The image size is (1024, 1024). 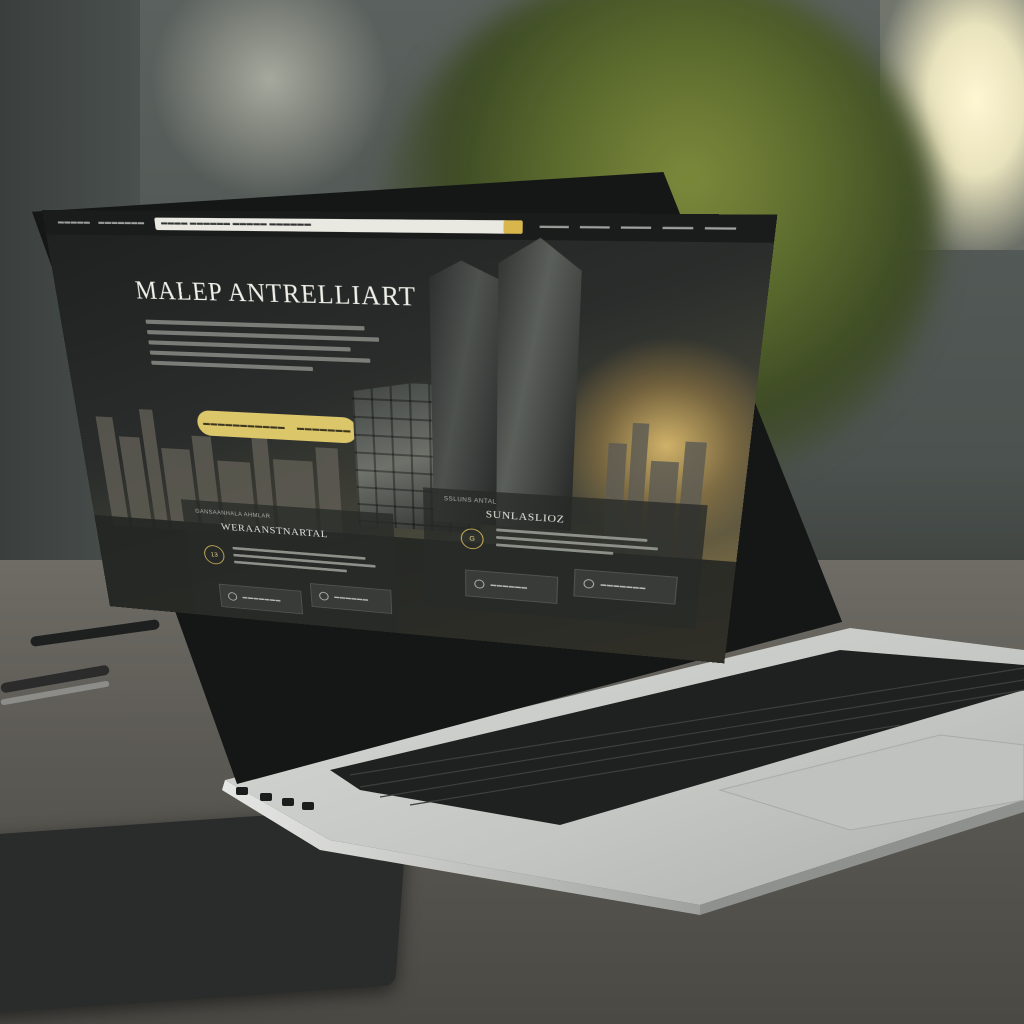 What do you see at coordinates (274, 531) in the screenshot?
I see `panel-title: WERAANSTNARTAL` at bounding box center [274, 531].